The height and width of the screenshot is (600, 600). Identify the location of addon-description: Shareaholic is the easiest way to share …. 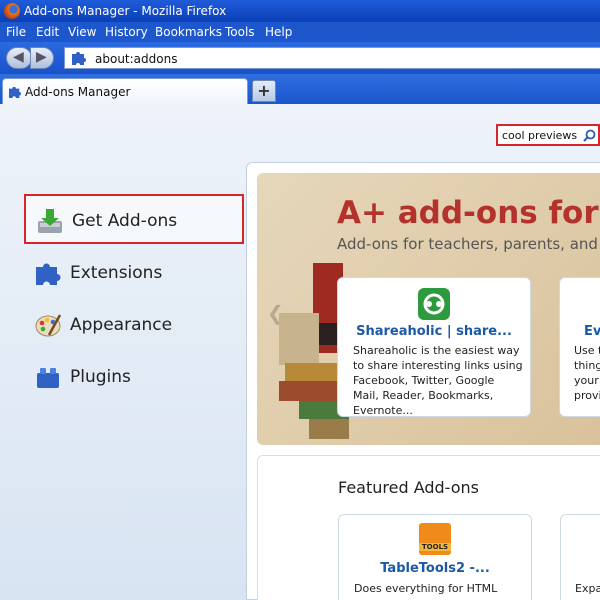
(438, 380).